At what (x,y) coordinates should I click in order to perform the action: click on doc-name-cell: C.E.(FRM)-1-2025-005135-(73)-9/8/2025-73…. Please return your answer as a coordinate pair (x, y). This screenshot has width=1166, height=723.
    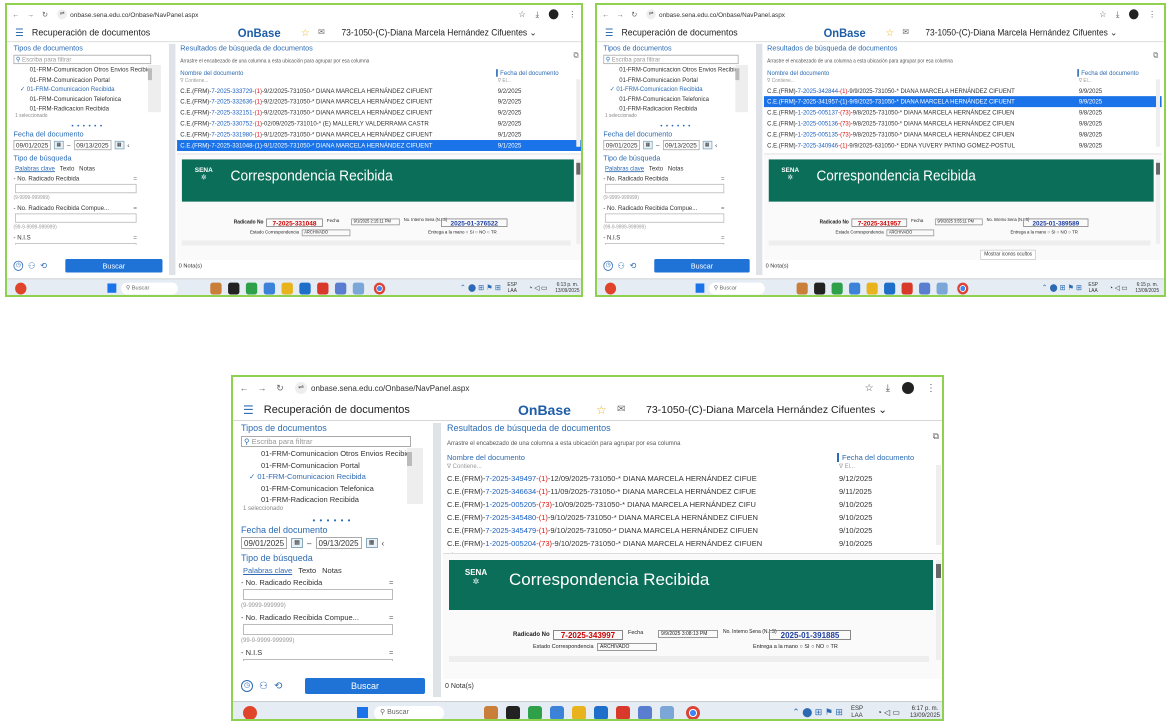
    Looking at the image, I should click on (923, 134).